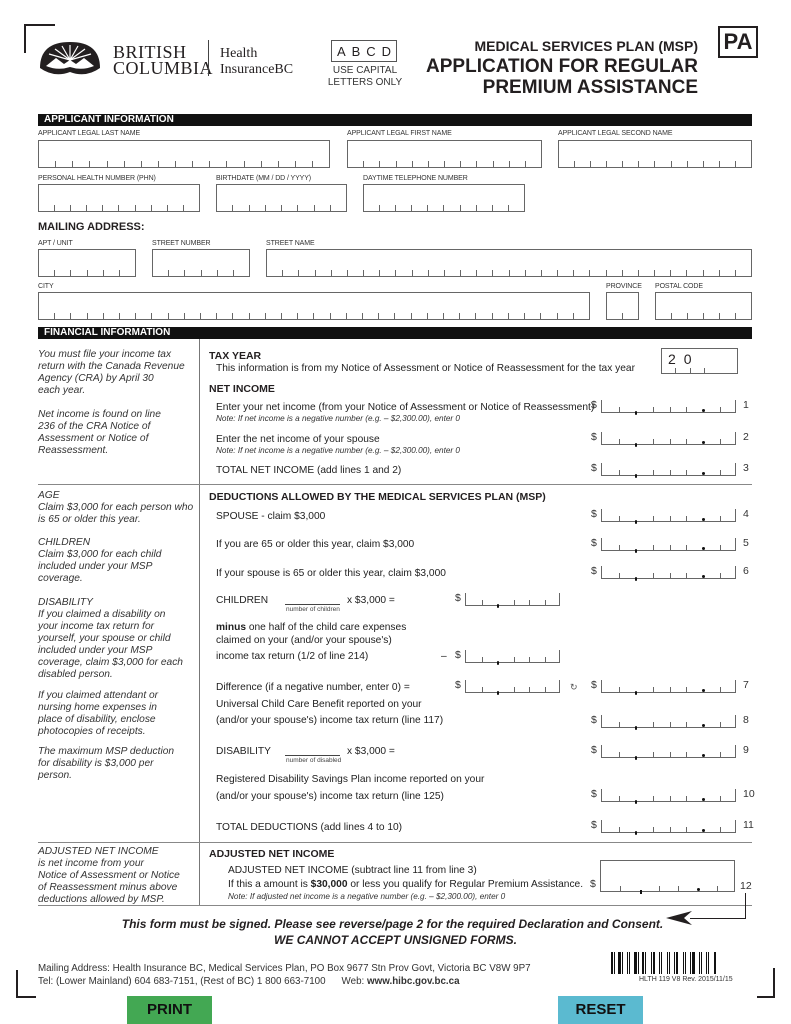  I want to click on province-field, so click(622, 306).